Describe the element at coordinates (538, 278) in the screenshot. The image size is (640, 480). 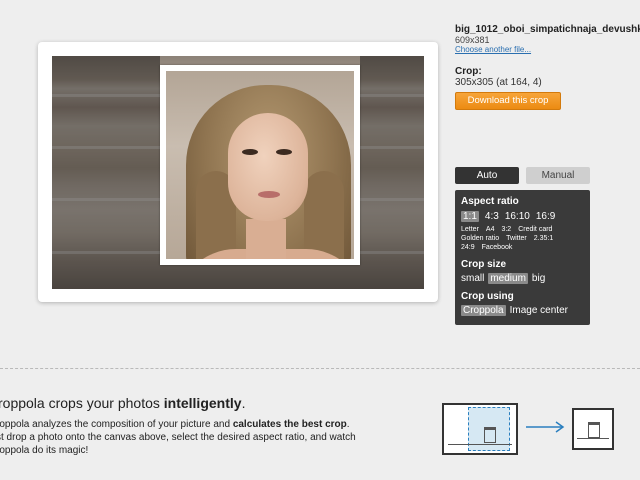
I see `size-option-big: big` at that location.